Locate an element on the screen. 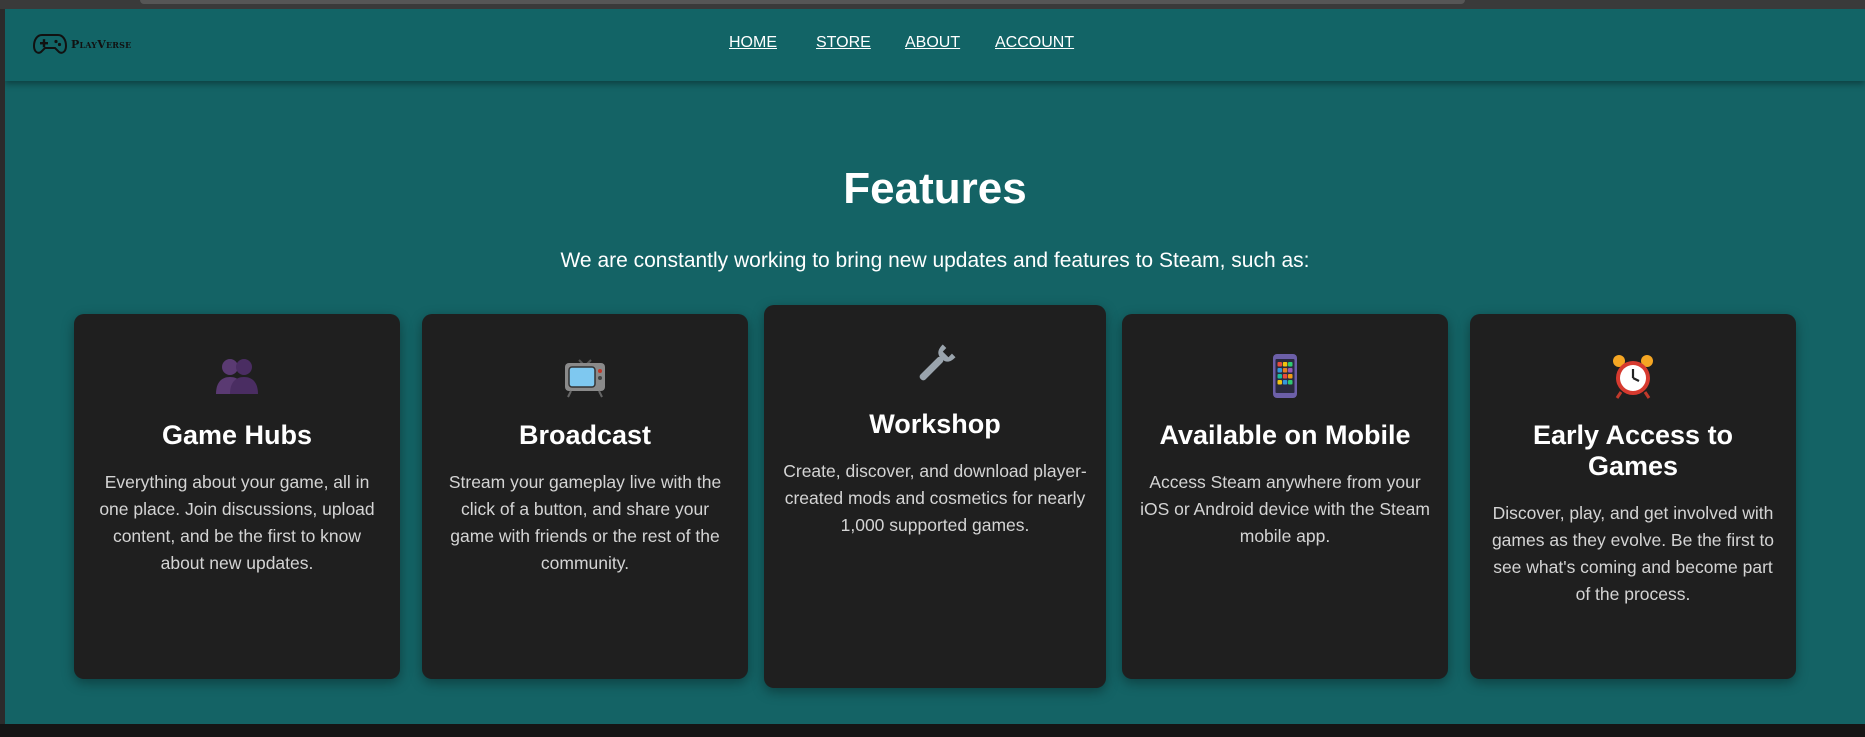  television-icon is located at coordinates (585, 378).